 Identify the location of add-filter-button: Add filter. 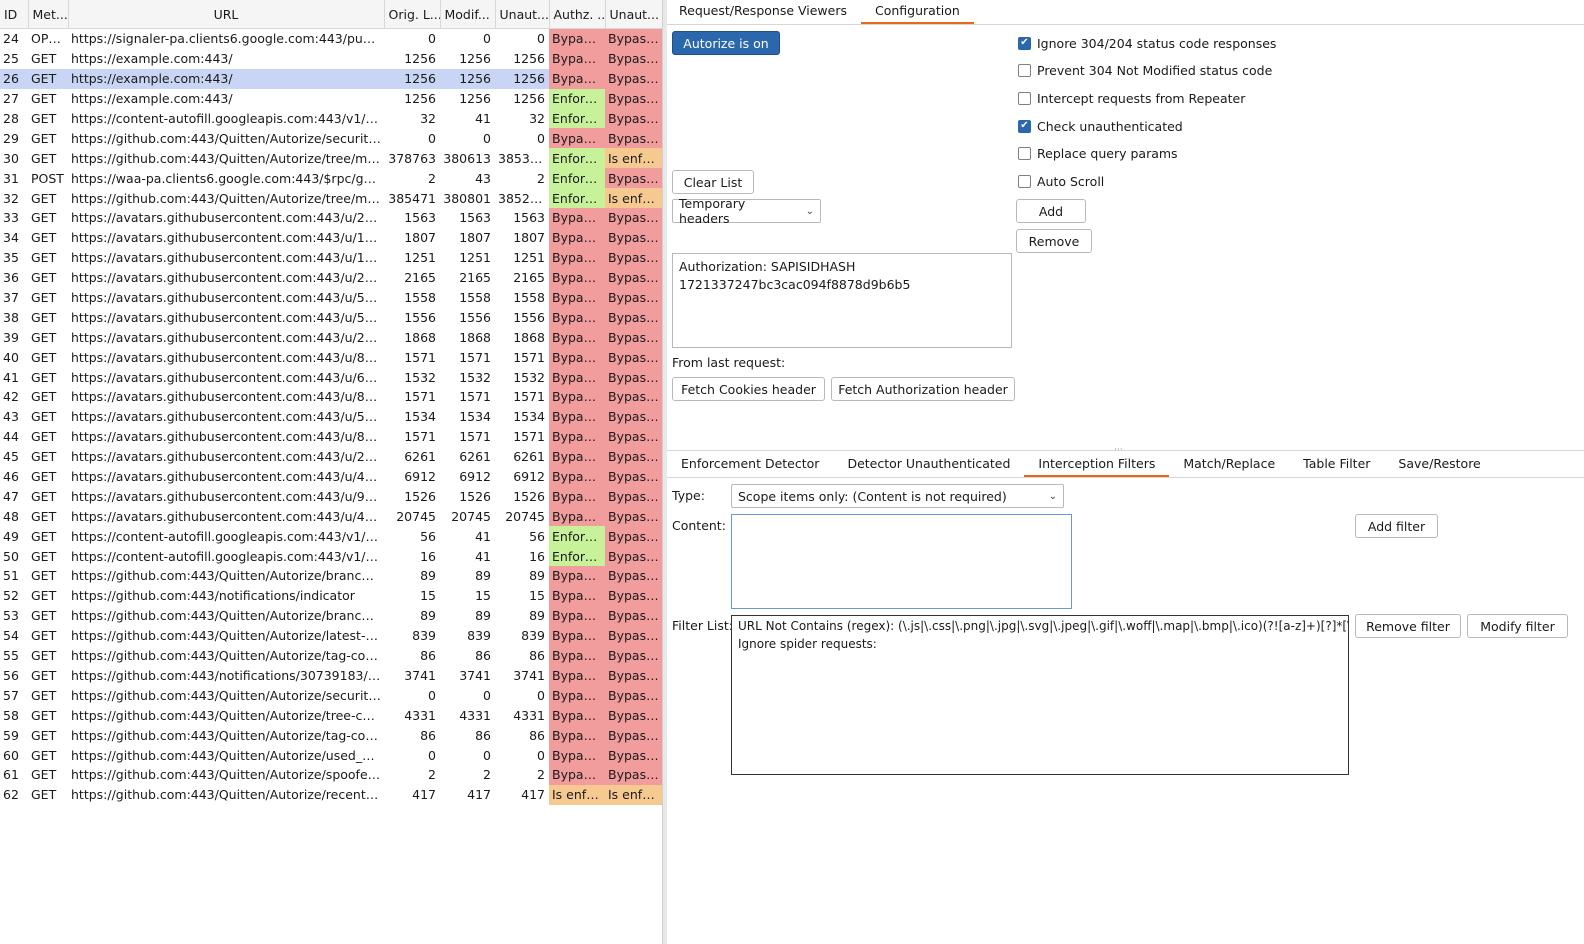
(1396, 526).